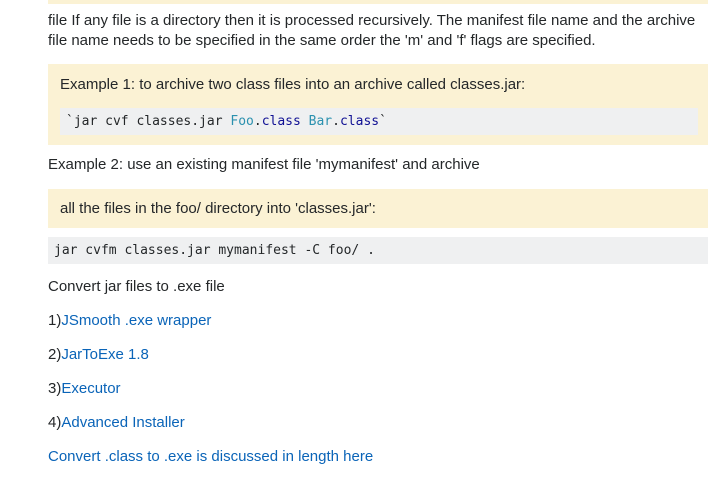 The height and width of the screenshot is (483, 716). I want to click on tool-number: 2), so click(55, 354).